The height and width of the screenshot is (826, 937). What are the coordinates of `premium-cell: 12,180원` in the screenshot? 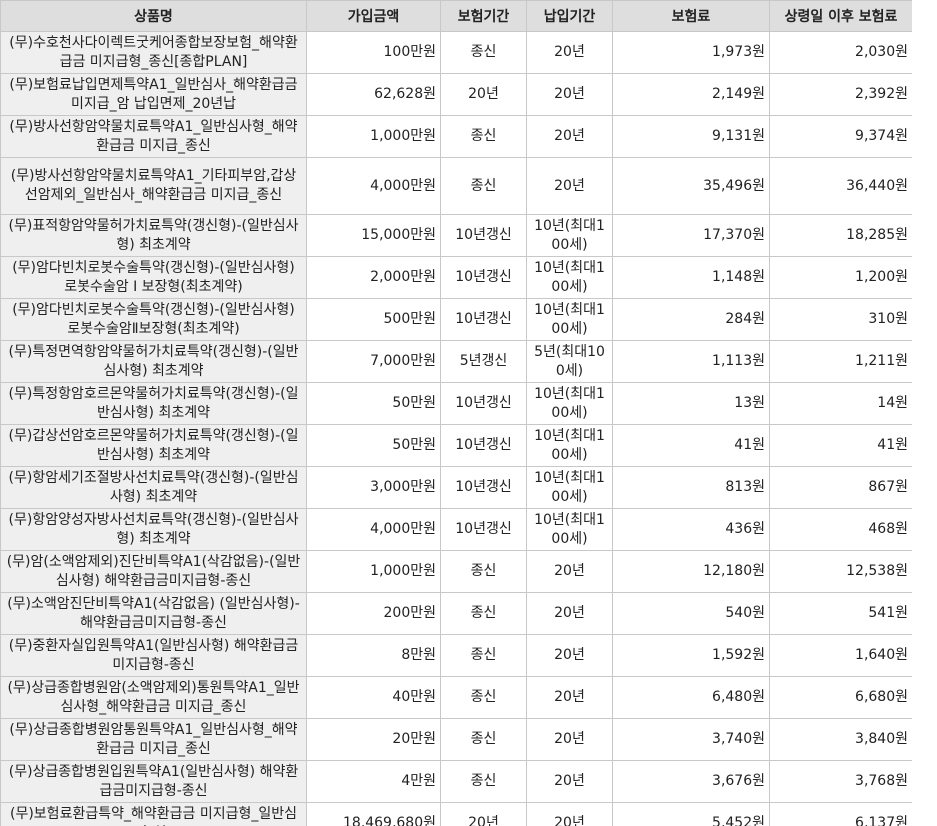 It's located at (691, 571).